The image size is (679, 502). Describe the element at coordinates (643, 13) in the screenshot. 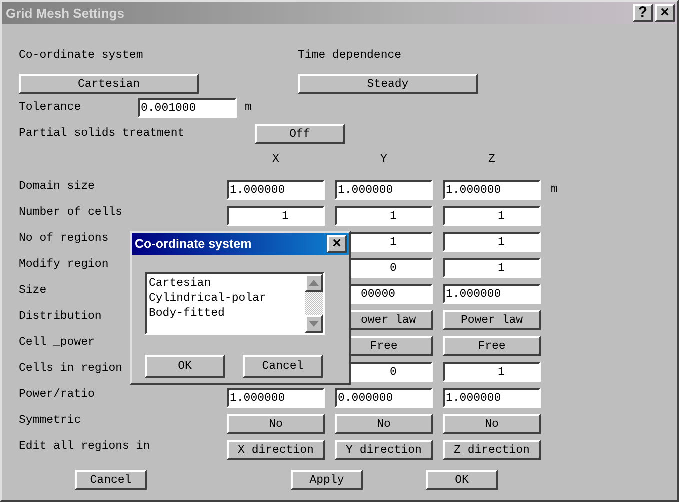

I see `help-button: ?` at that location.